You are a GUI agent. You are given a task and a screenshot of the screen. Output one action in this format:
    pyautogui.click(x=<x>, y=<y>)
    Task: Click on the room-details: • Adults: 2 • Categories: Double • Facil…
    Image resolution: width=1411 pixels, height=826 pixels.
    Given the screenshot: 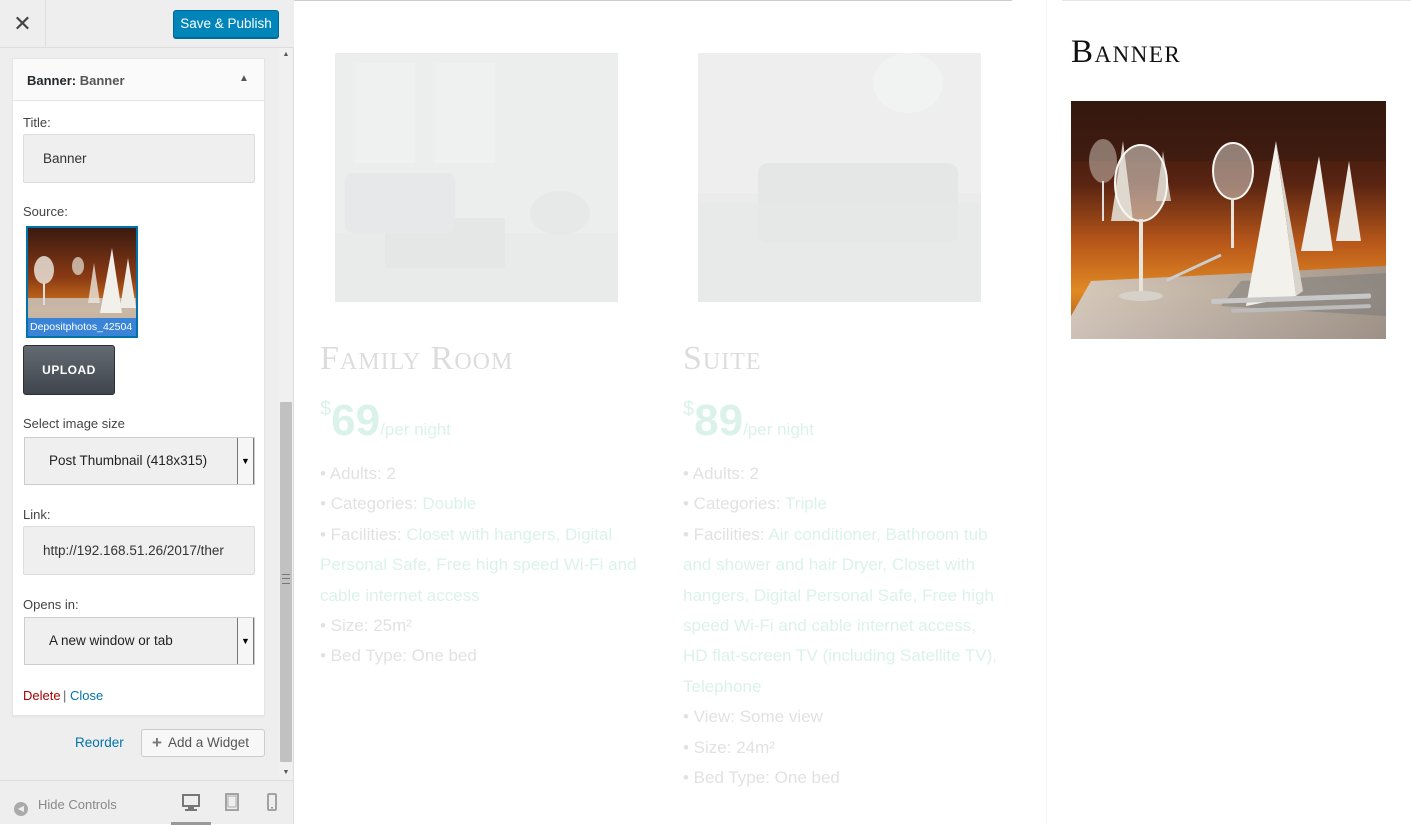 What is the action you would take?
    pyautogui.click(x=480, y=565)
    